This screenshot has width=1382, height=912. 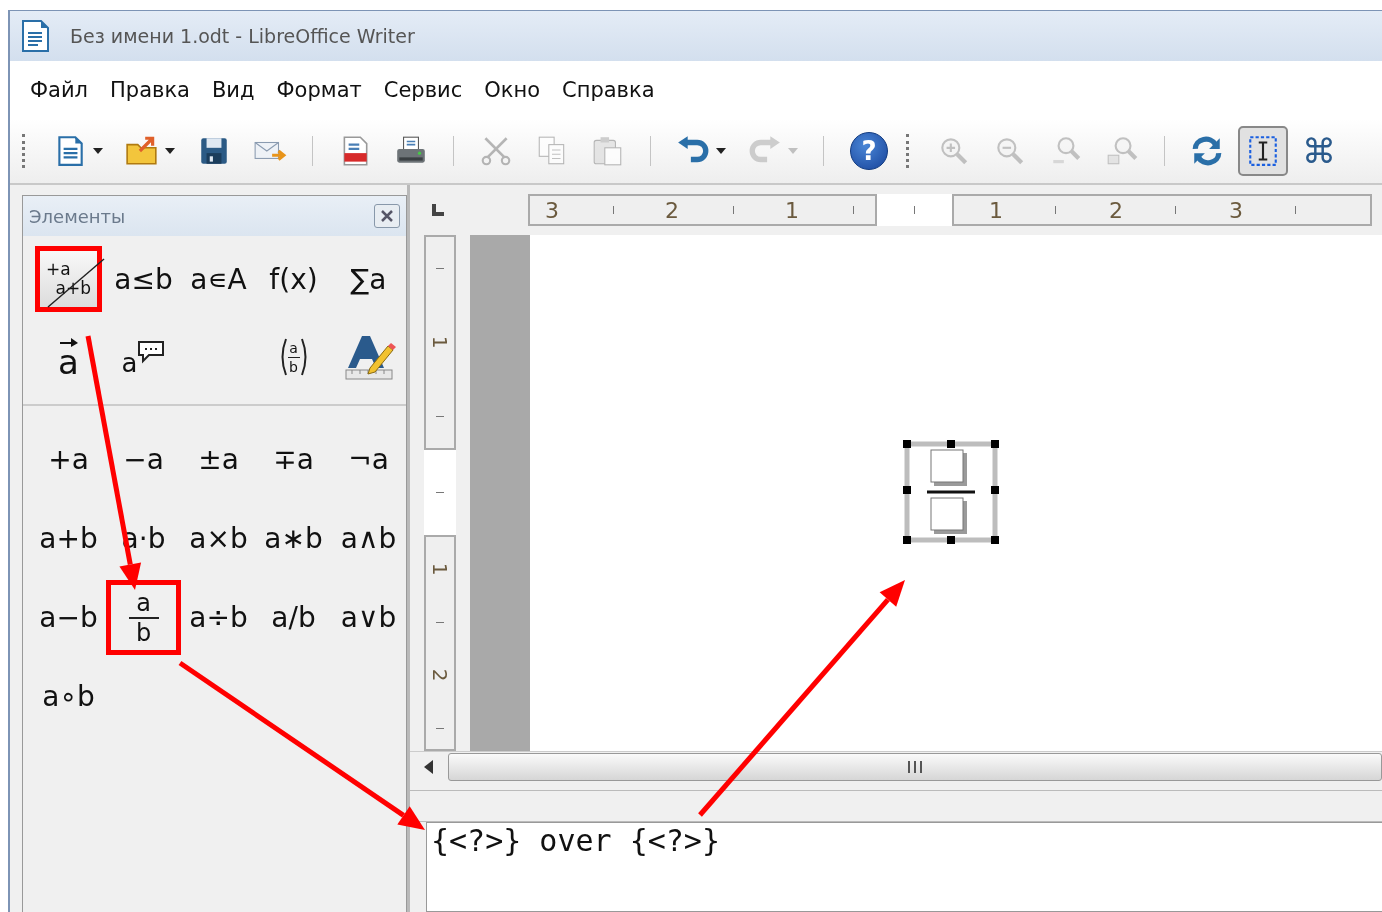 What do you see at coordinates (293, 279) in the screenshot?
I see `category-button: f(x)` at bounding box center [293, 279].